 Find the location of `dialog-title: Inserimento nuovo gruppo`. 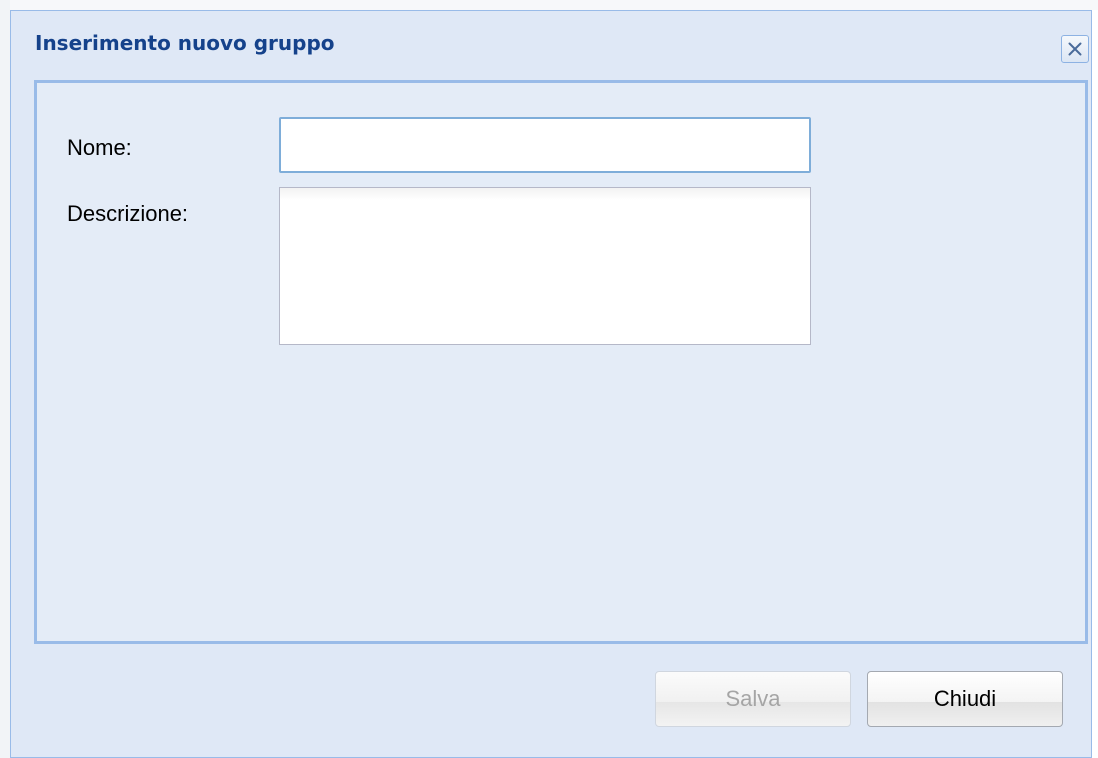

dialog-title: Inserimento nuovo gruppo is located at coordinates (185, 43).